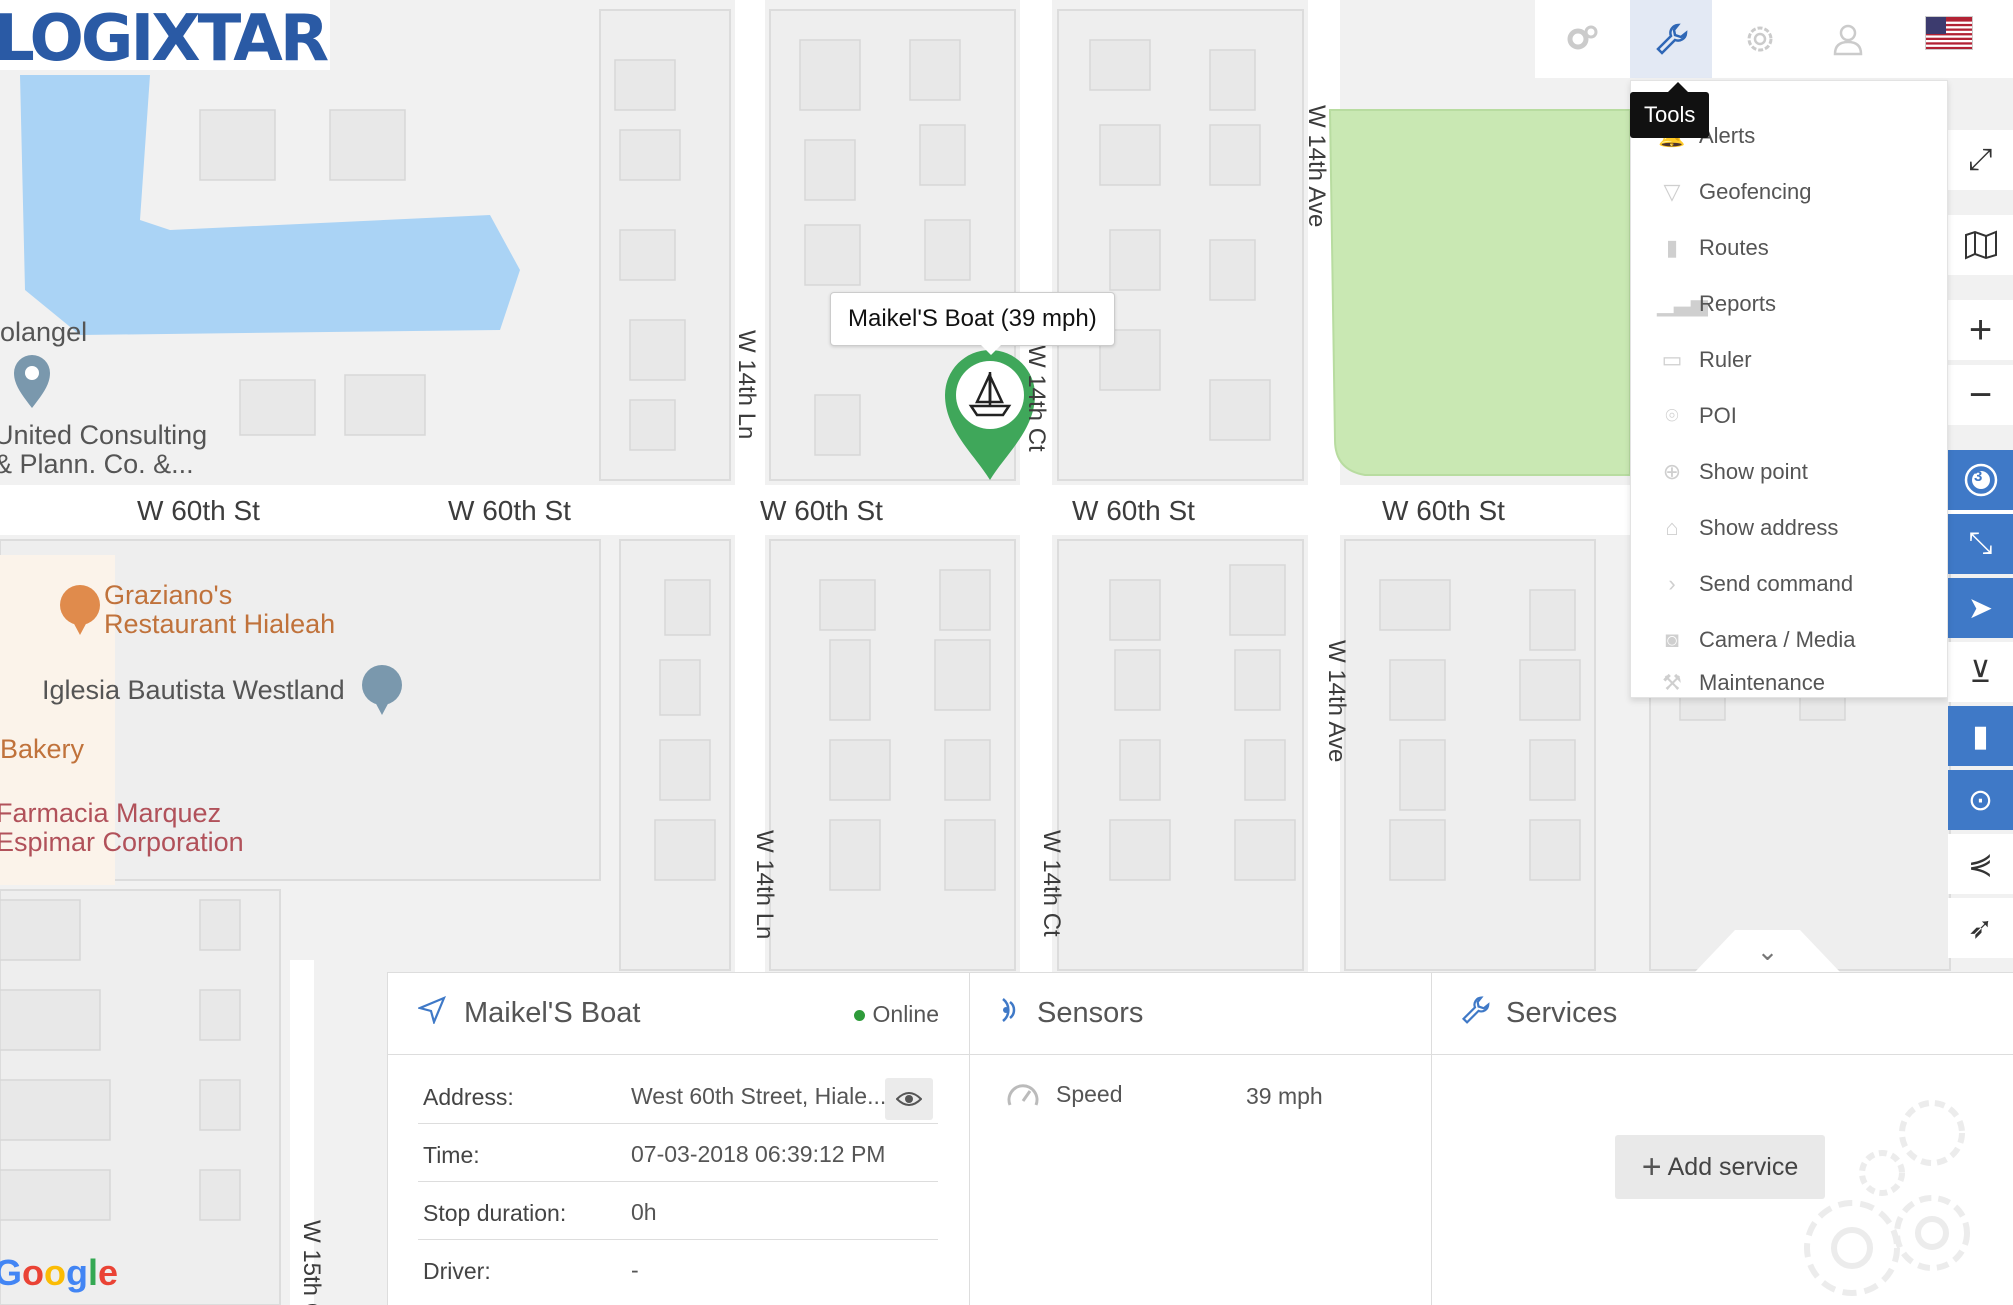 The width and height of the screenshot is (2013, 1305). What do you see at coordinates (1980, 800) in the screenshot?
I see `poi-toggle-icon: ⊙` at bounding box center [1980, 800].